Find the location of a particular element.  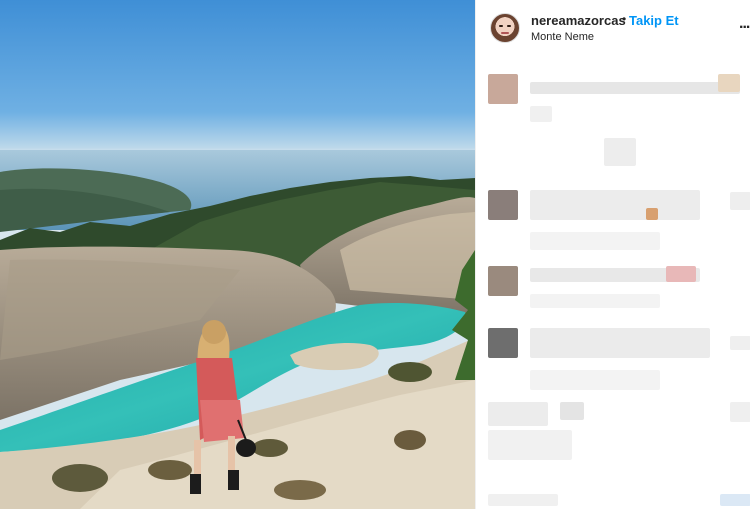

username-link: nereamazorcas is located at coordinates (578, 20).